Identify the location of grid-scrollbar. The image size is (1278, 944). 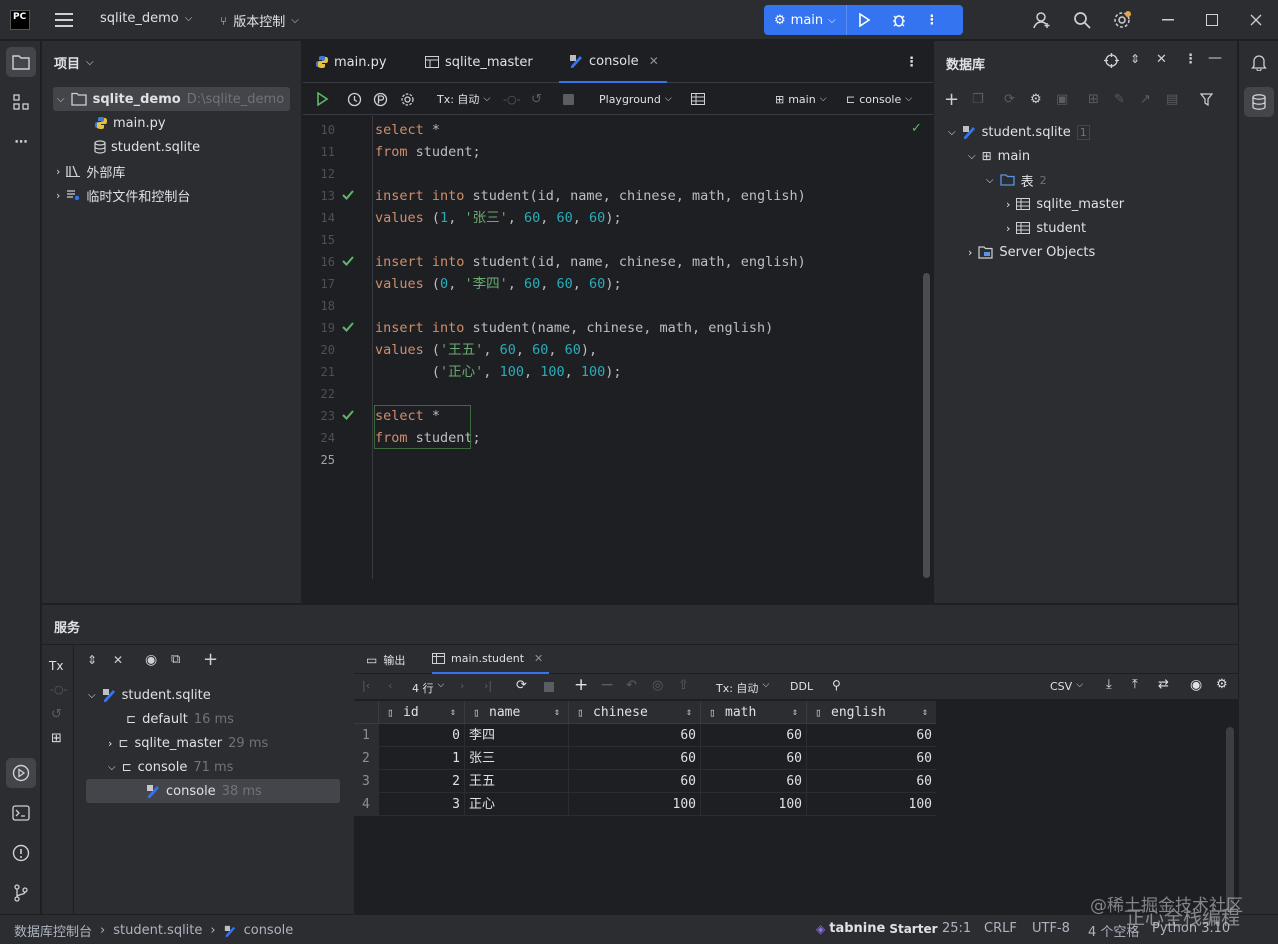
(1230, 820).